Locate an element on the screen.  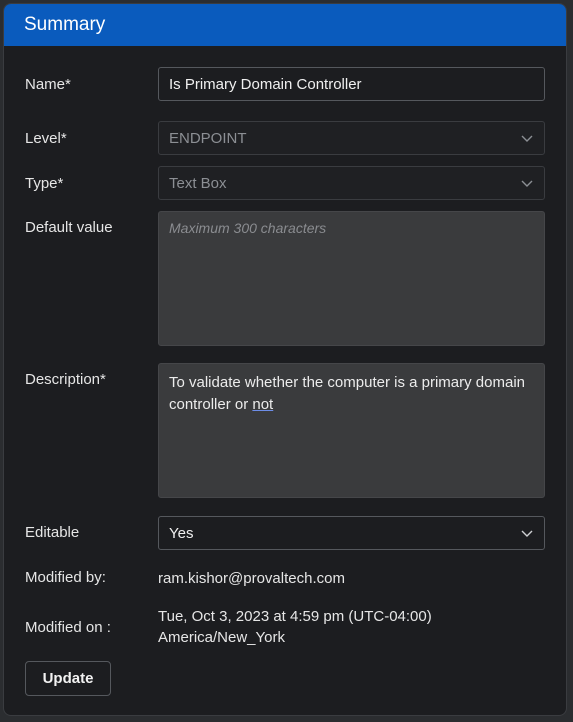
modified-on-datetime: Tue, Oct 3, 2023 at 4:59 pm (UTC-04:00) is located at coordinates (295, 616).